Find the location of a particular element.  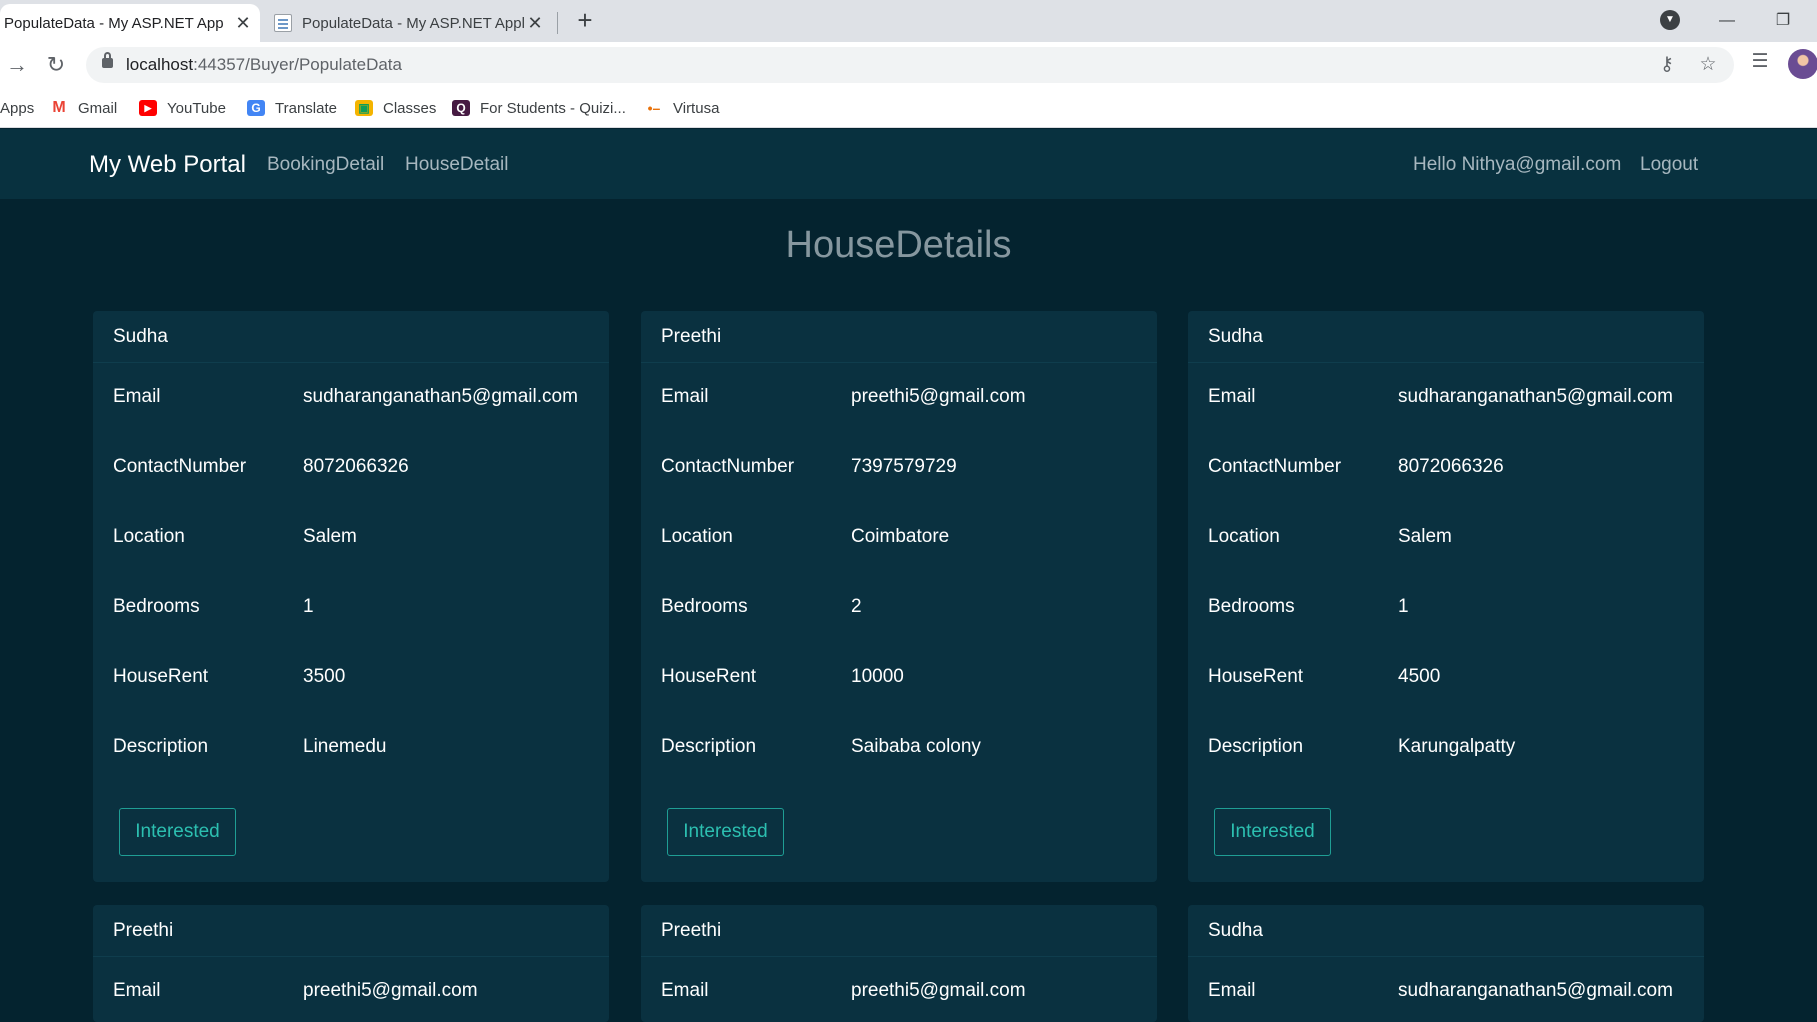

bookmark-apps: Apps is located at coordinates (17, 108).